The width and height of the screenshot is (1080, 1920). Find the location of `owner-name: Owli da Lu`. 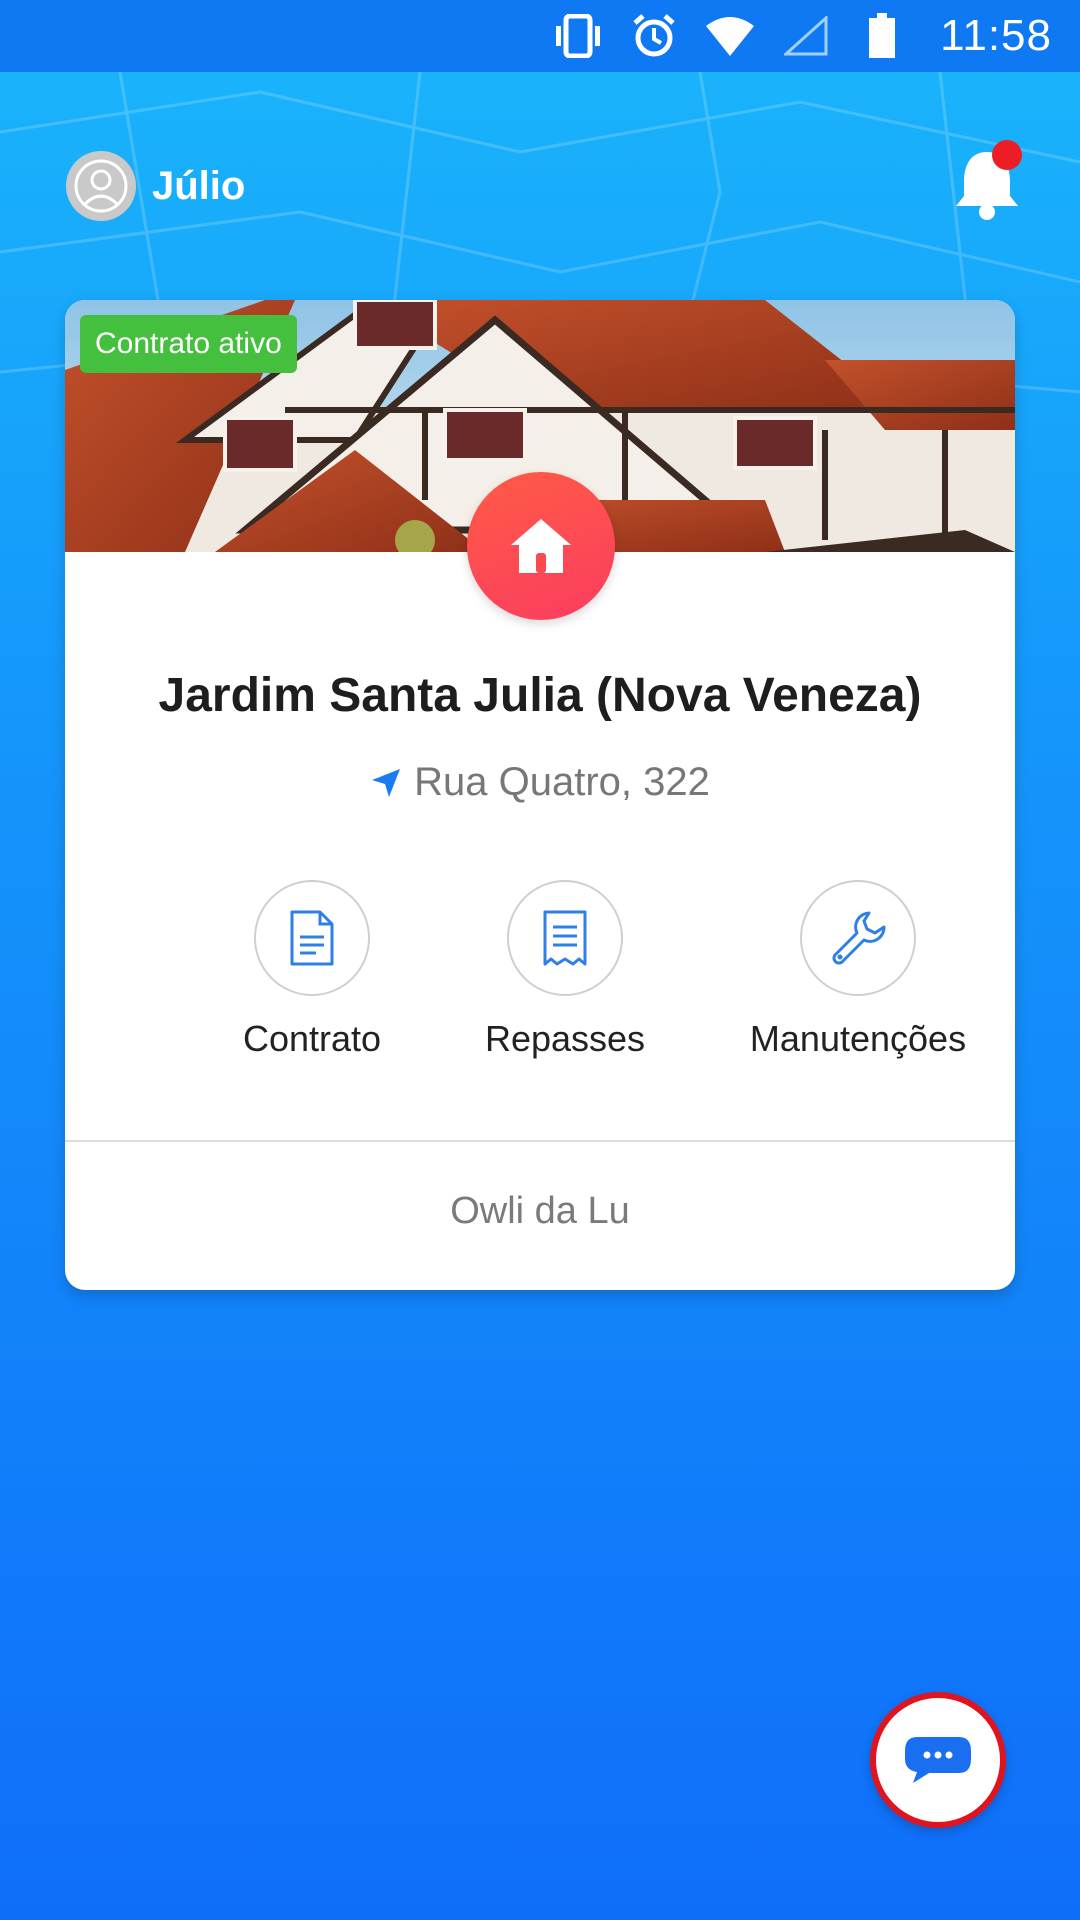

owner-name: Owli da Lu is located at coordinates (540, 1211).